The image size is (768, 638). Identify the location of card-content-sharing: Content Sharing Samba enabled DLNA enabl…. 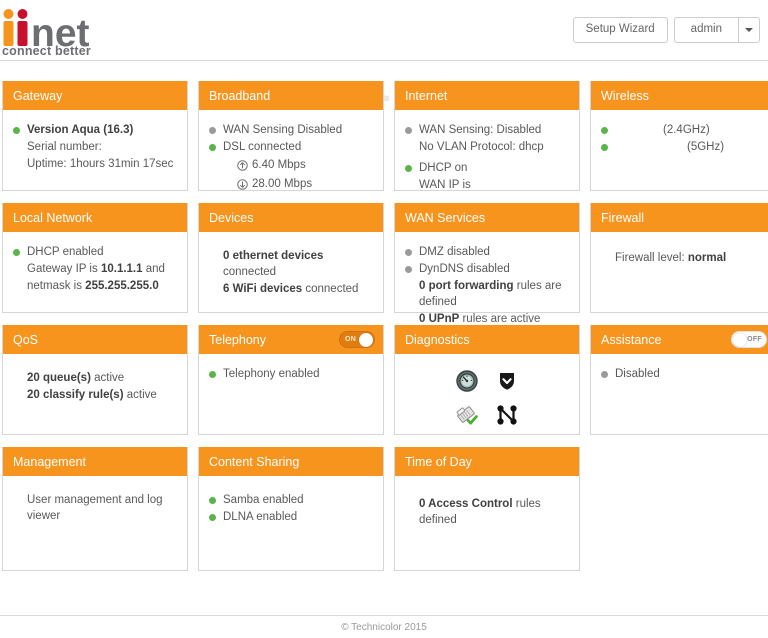
(291, 509).